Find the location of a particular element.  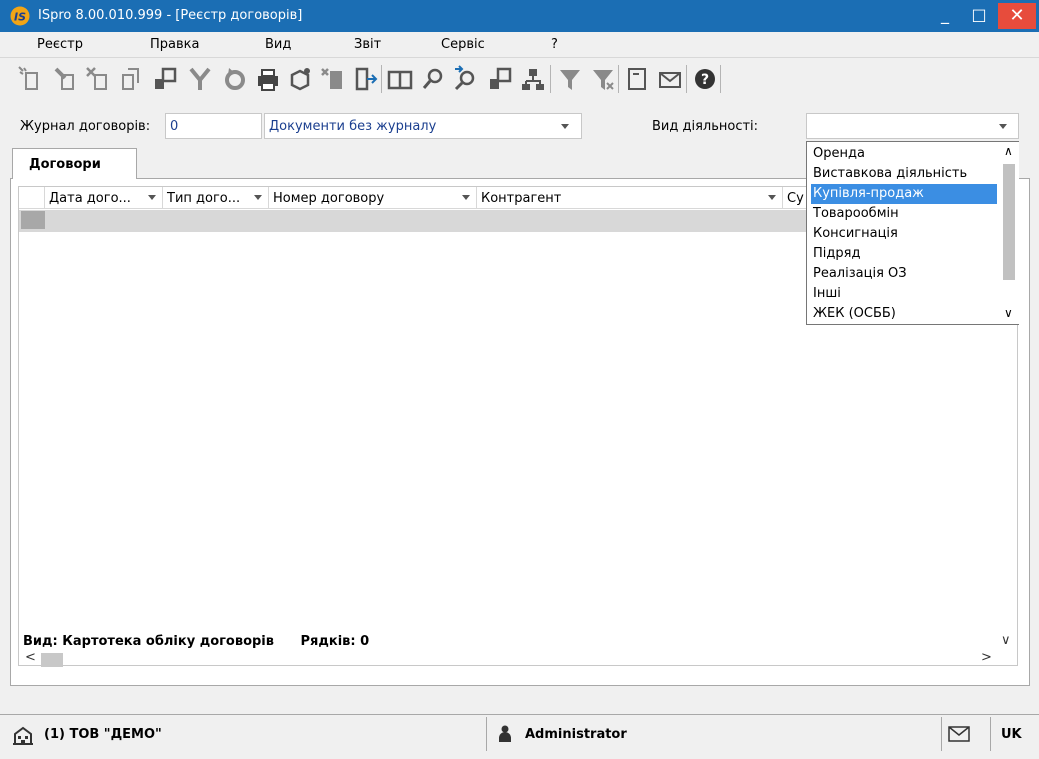

menu-report: Звіт is located at coordinates (367, 44).